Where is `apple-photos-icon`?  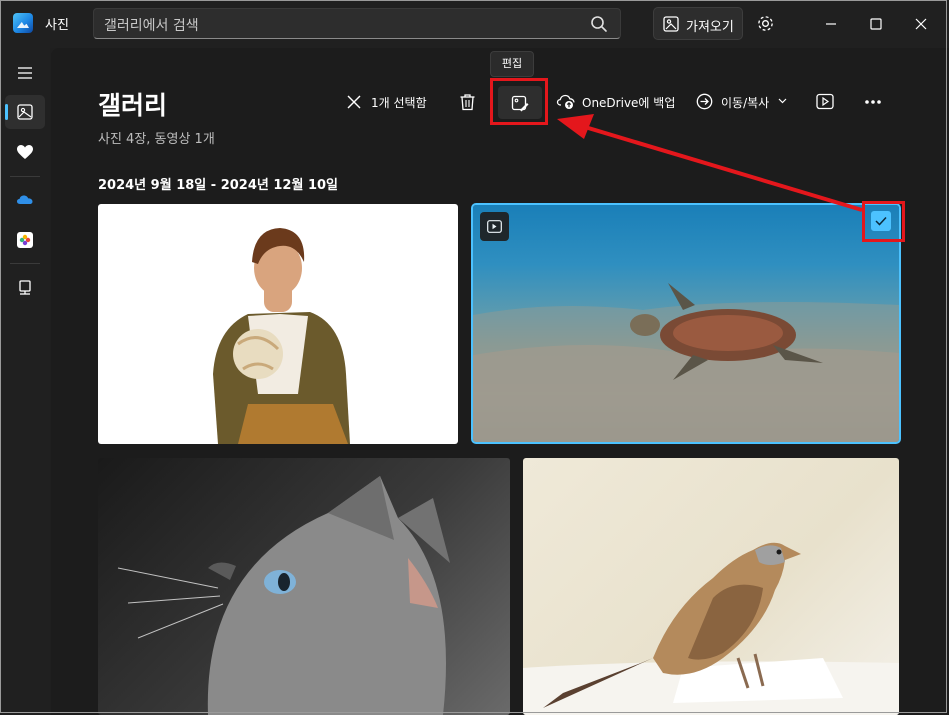 apple-photos-icon is located at coordinates (25, 240).